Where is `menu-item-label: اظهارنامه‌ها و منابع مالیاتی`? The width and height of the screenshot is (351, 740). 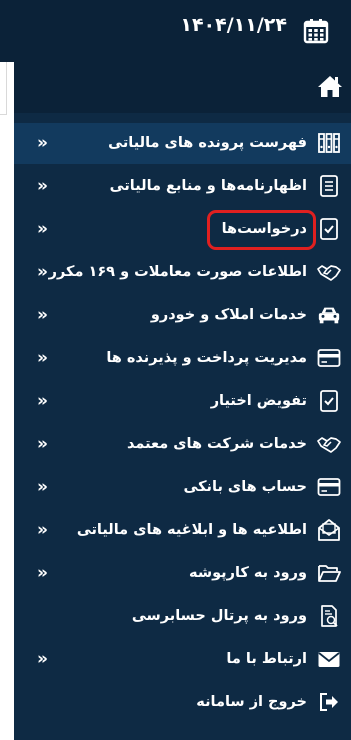 menu-item-label: اظهارنامه‌ها و منابع مالیاتی is located at coordinates (208, 186).